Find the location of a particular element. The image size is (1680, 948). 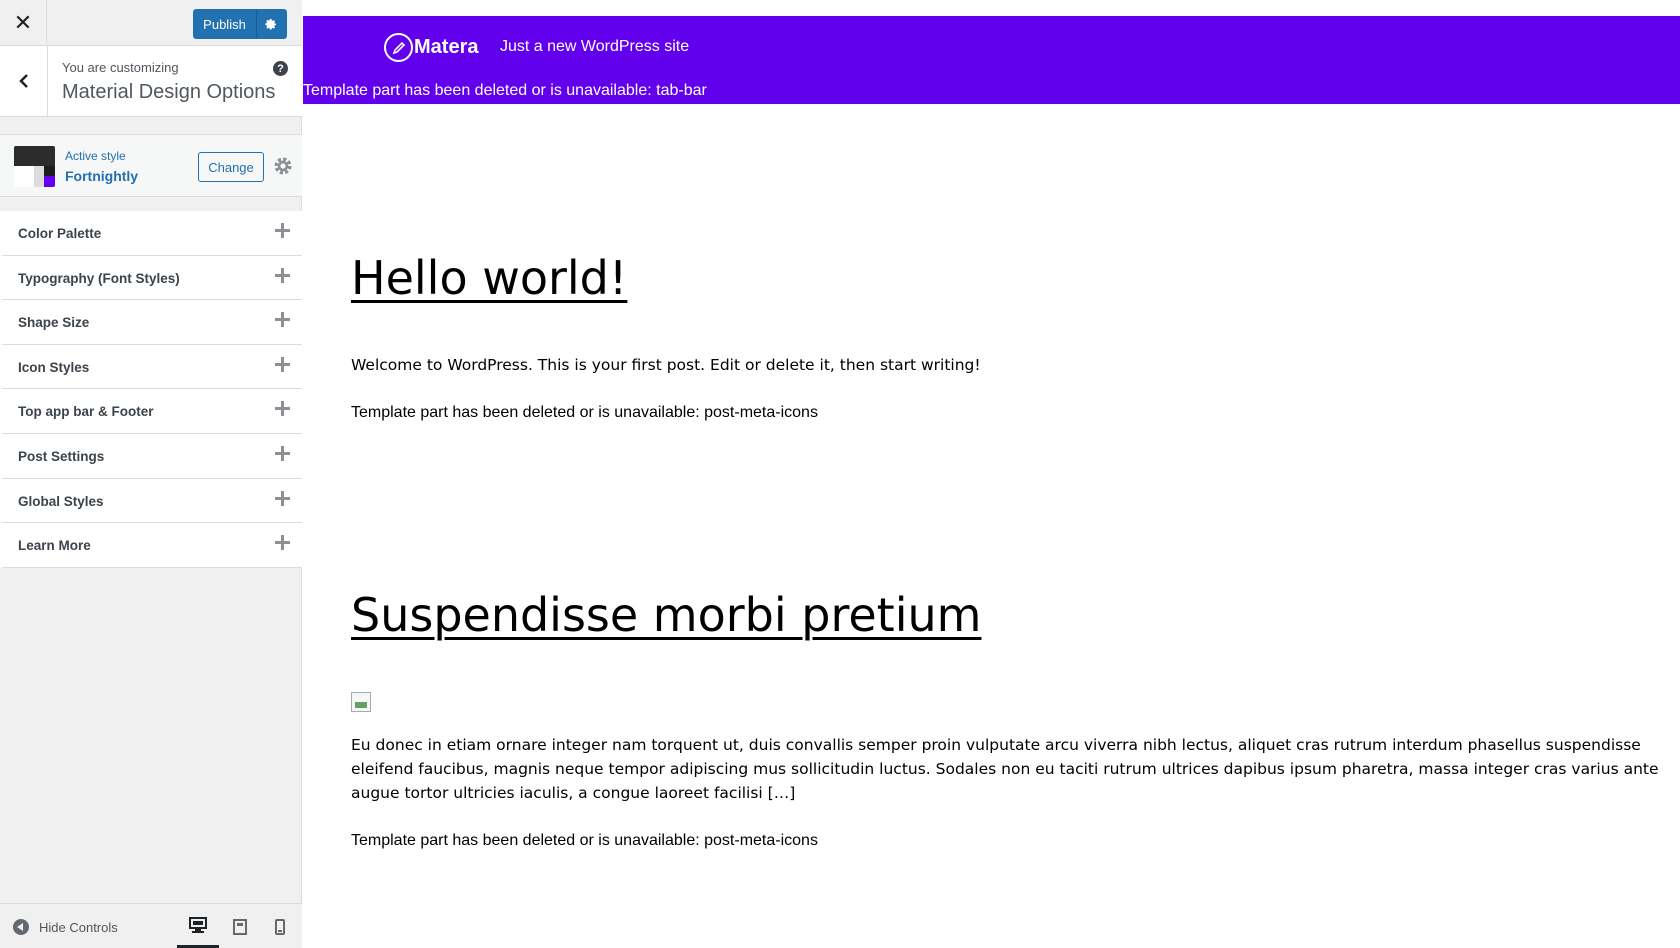

panel-title: Material Design Options is located at coordinates (169, 92).